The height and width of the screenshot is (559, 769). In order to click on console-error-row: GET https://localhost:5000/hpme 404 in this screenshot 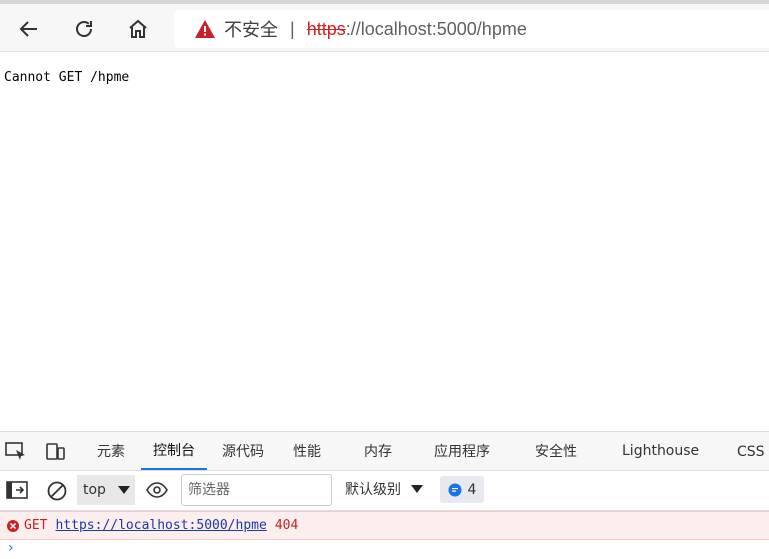, I will do `click(384, 525)`.